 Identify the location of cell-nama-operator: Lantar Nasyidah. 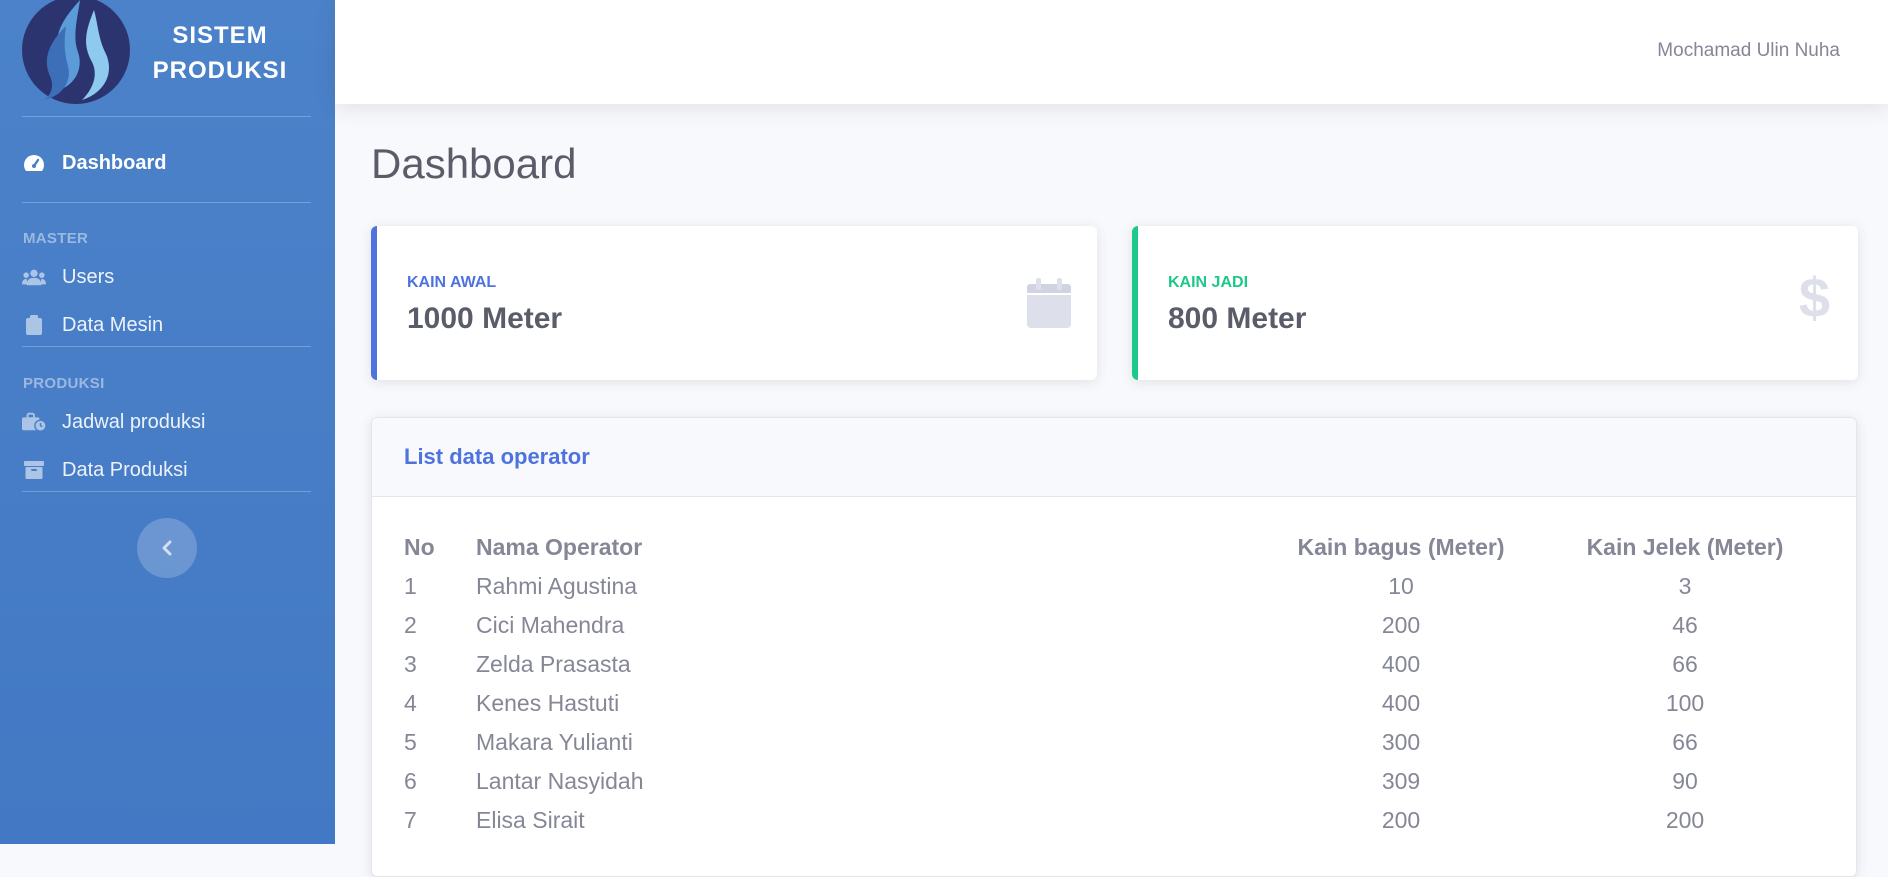
(560, 781).